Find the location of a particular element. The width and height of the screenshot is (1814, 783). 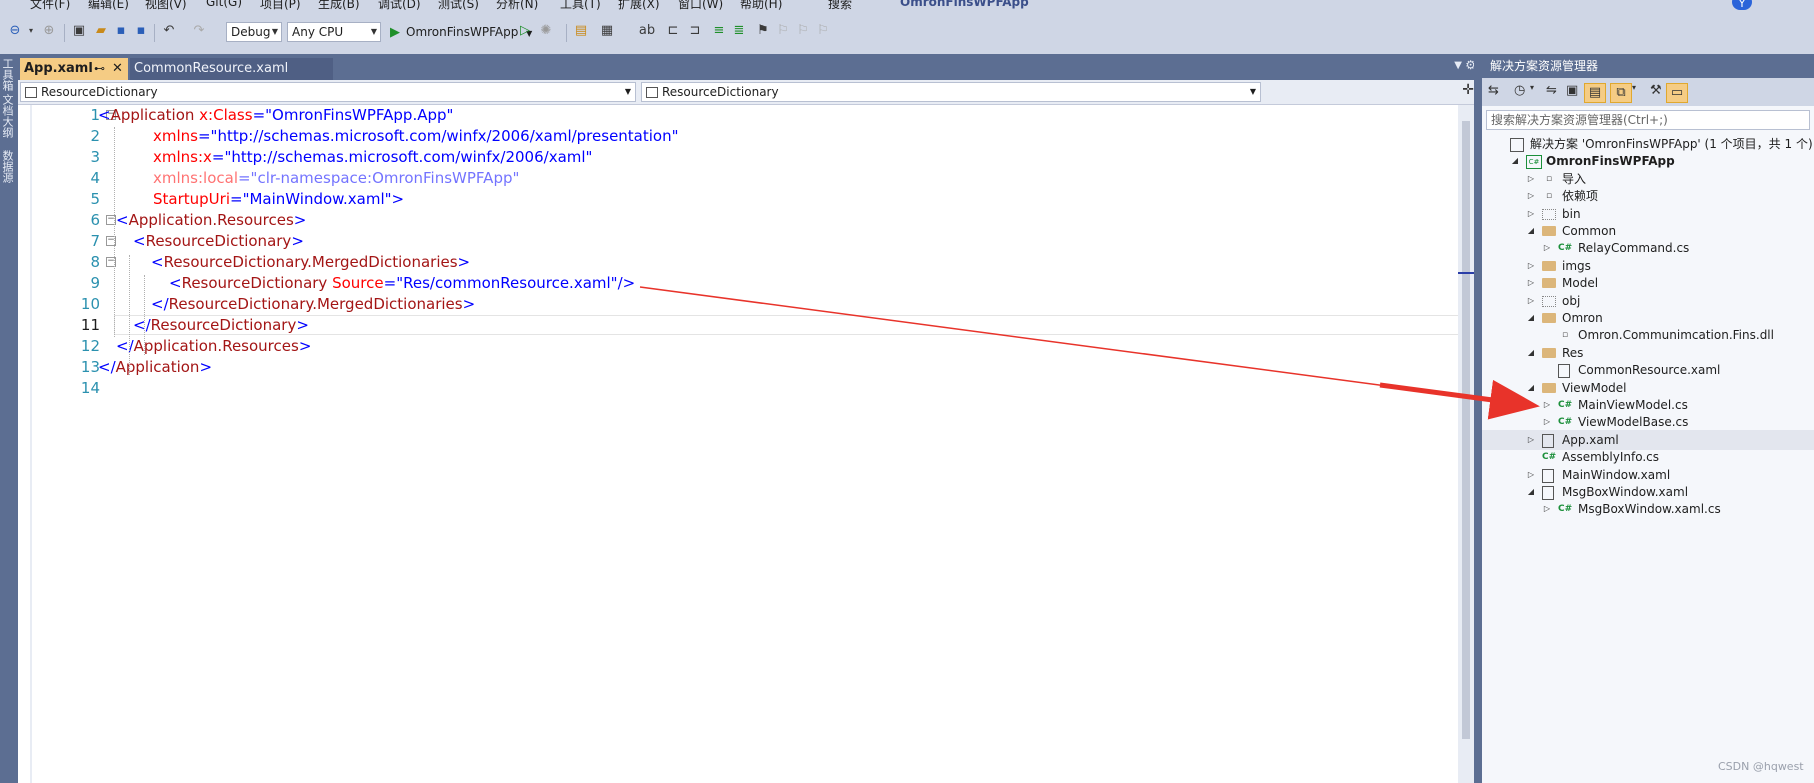

show-all-files-icon: ▤ is located at coordinates (1595, 93).